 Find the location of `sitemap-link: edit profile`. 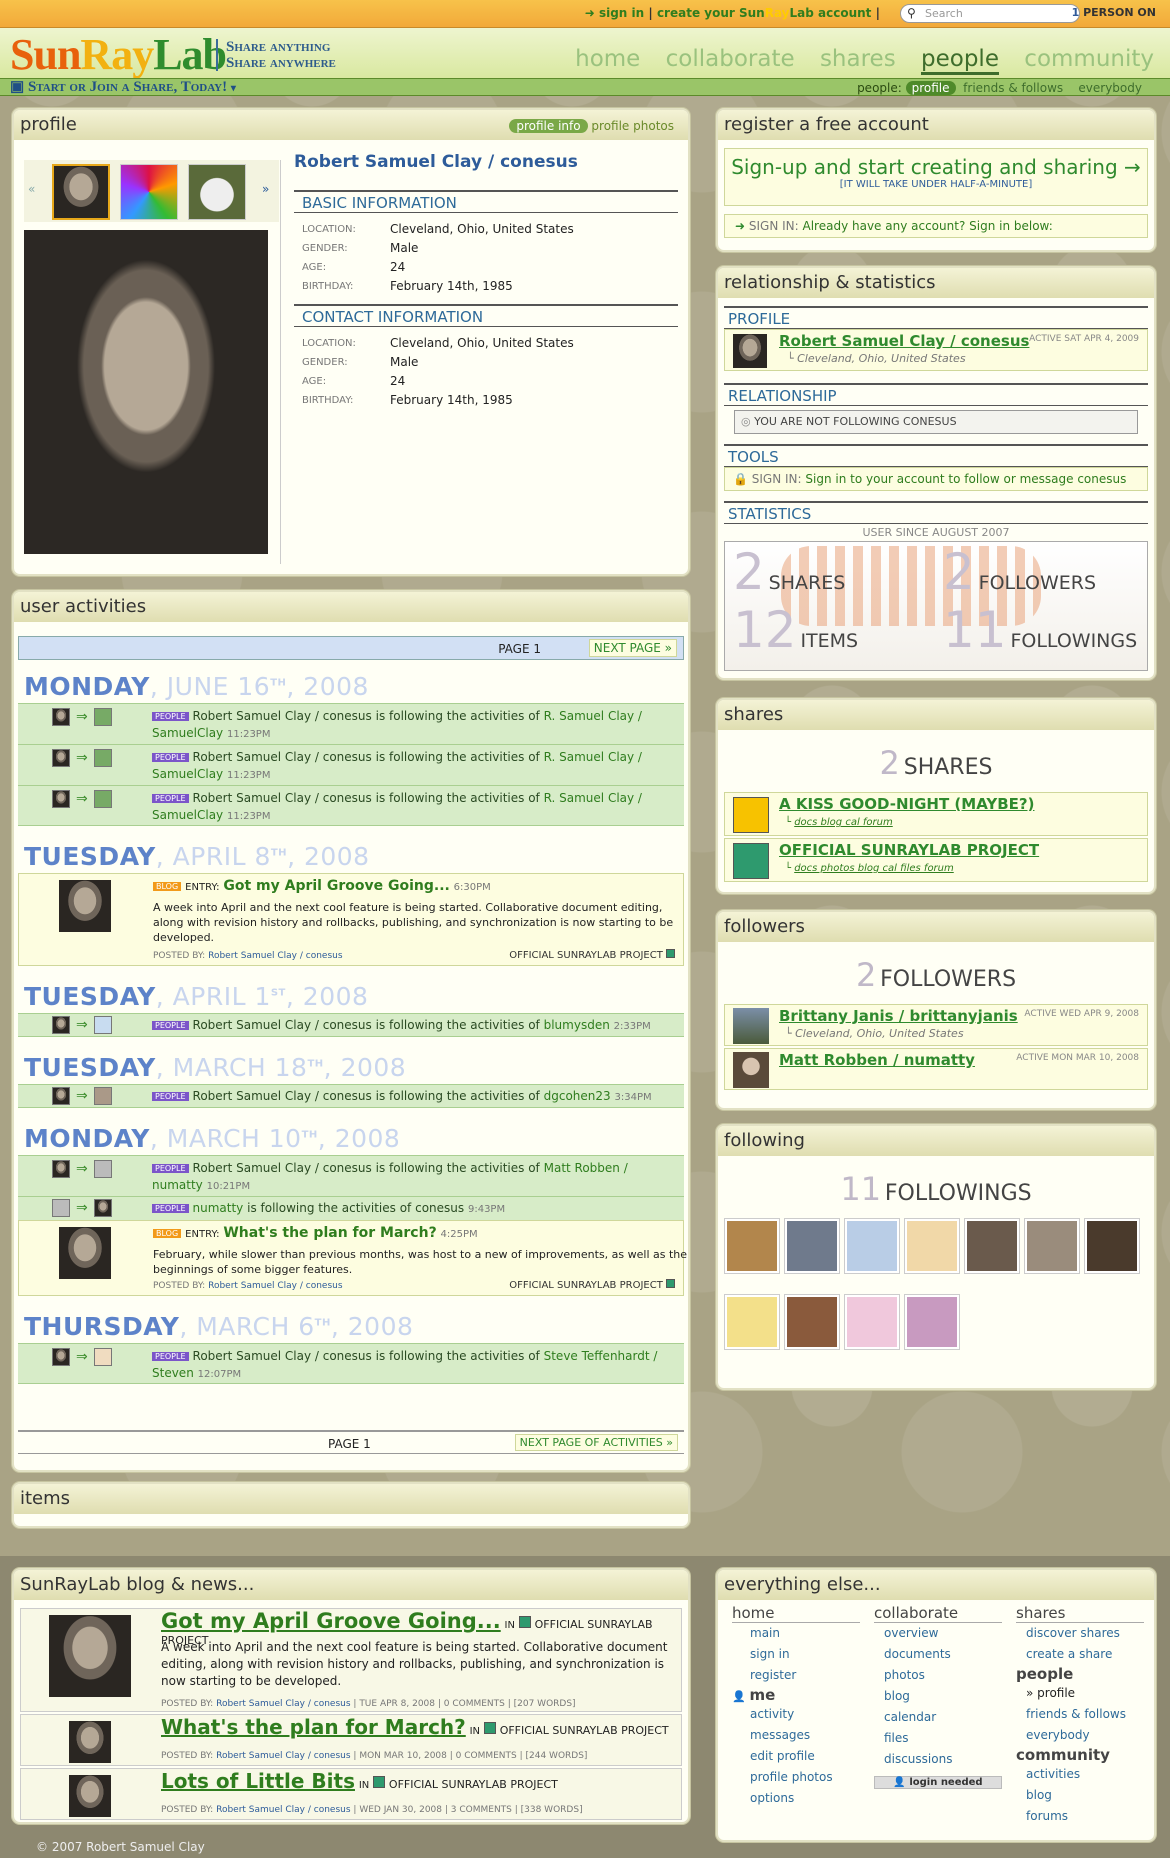

sitemap-link: edit profile is located at coordinates (805, 1756).